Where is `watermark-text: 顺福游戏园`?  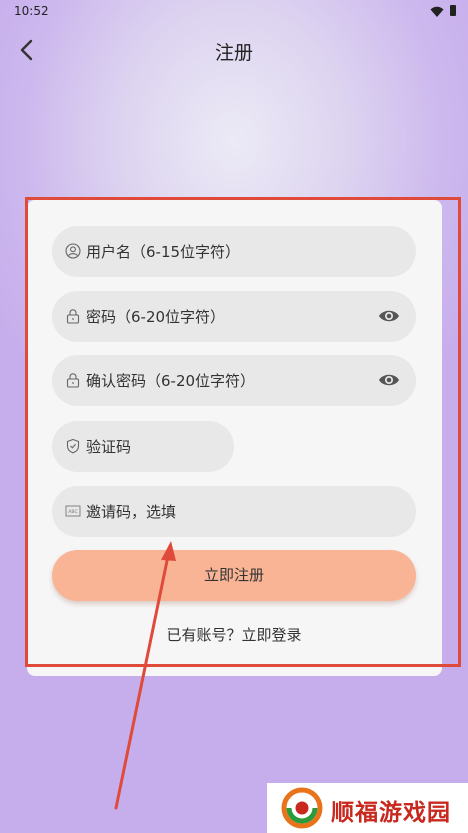 watermark-text: 顺福游戏园 is located at coordinates (391, 813).